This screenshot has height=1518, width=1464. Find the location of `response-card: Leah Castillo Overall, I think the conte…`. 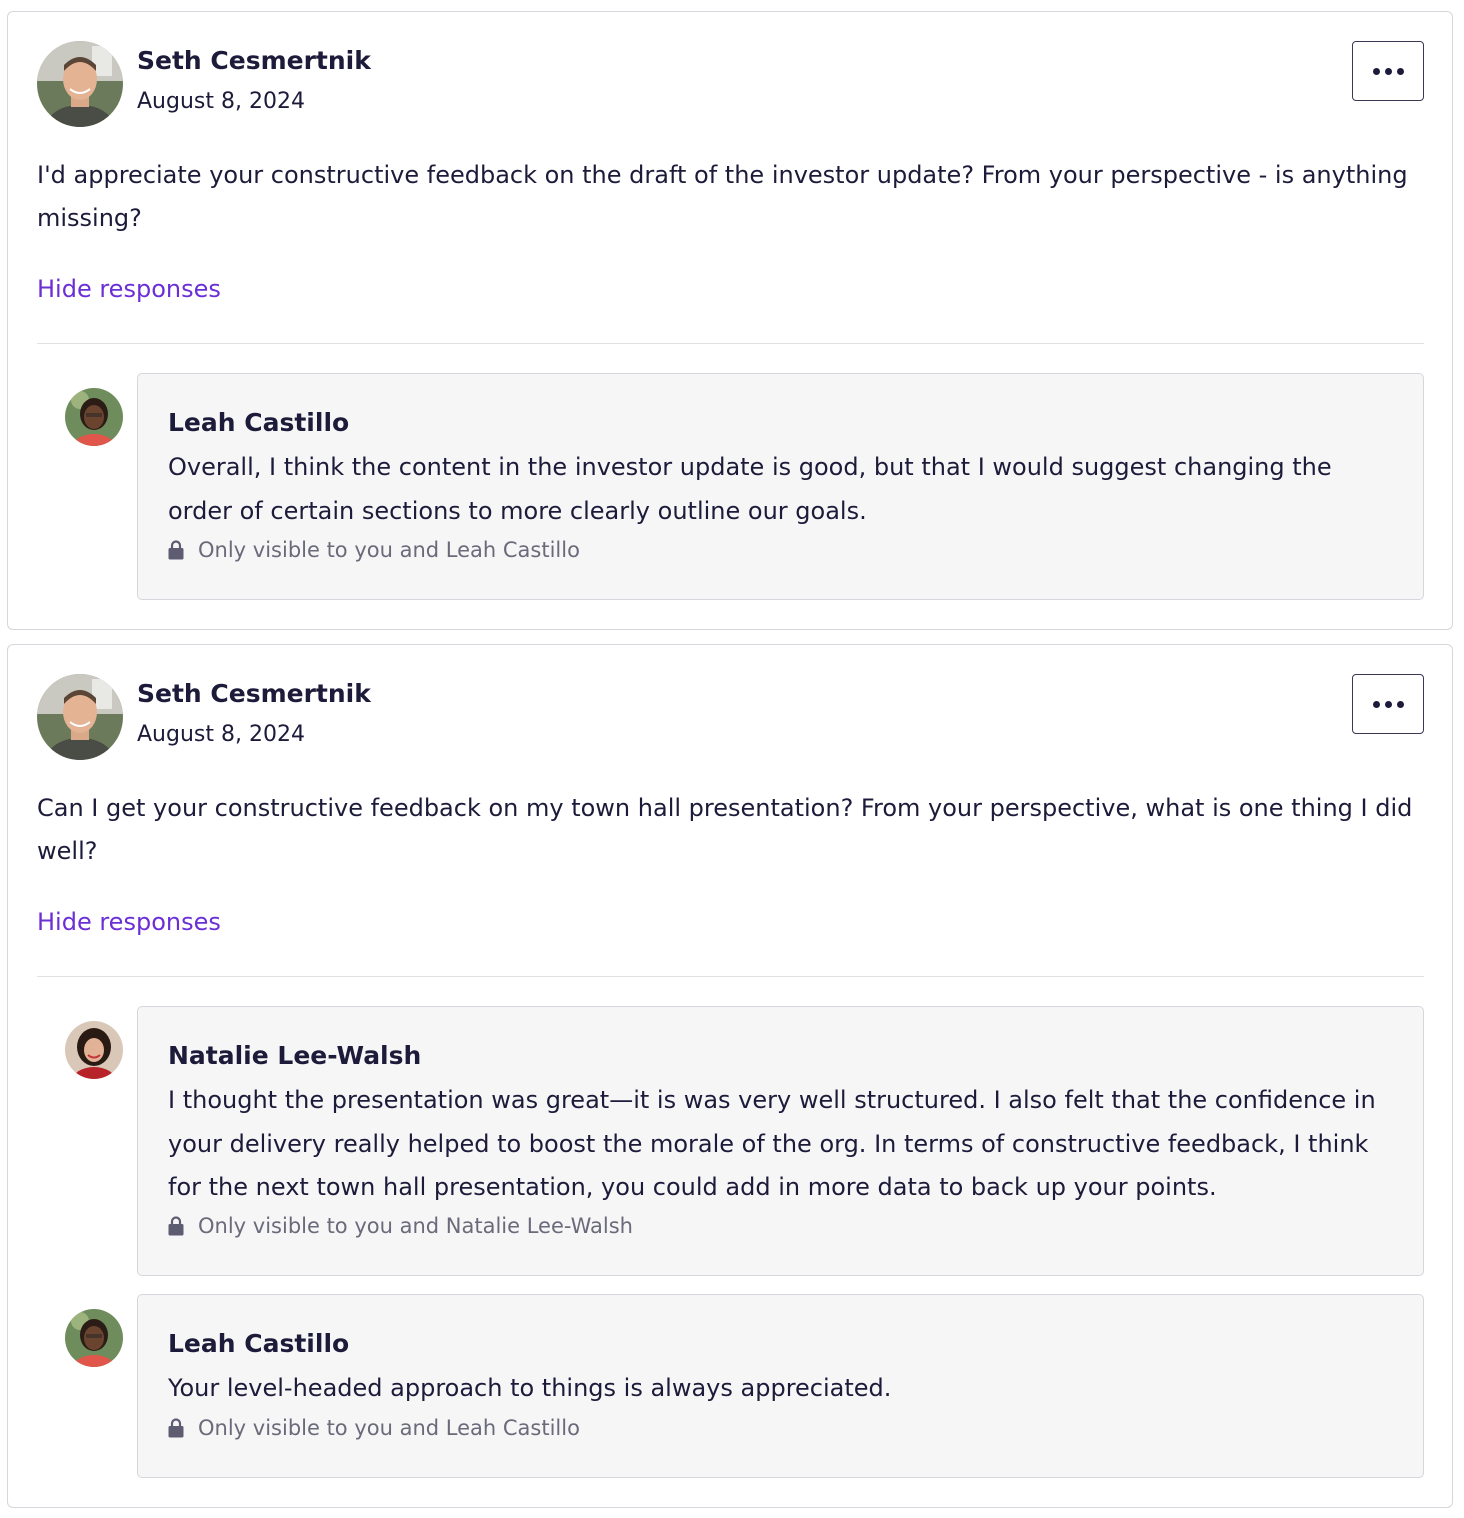

response-card: Leah Castillo Overall, I think the conte… is located at coordinates (780, 486).